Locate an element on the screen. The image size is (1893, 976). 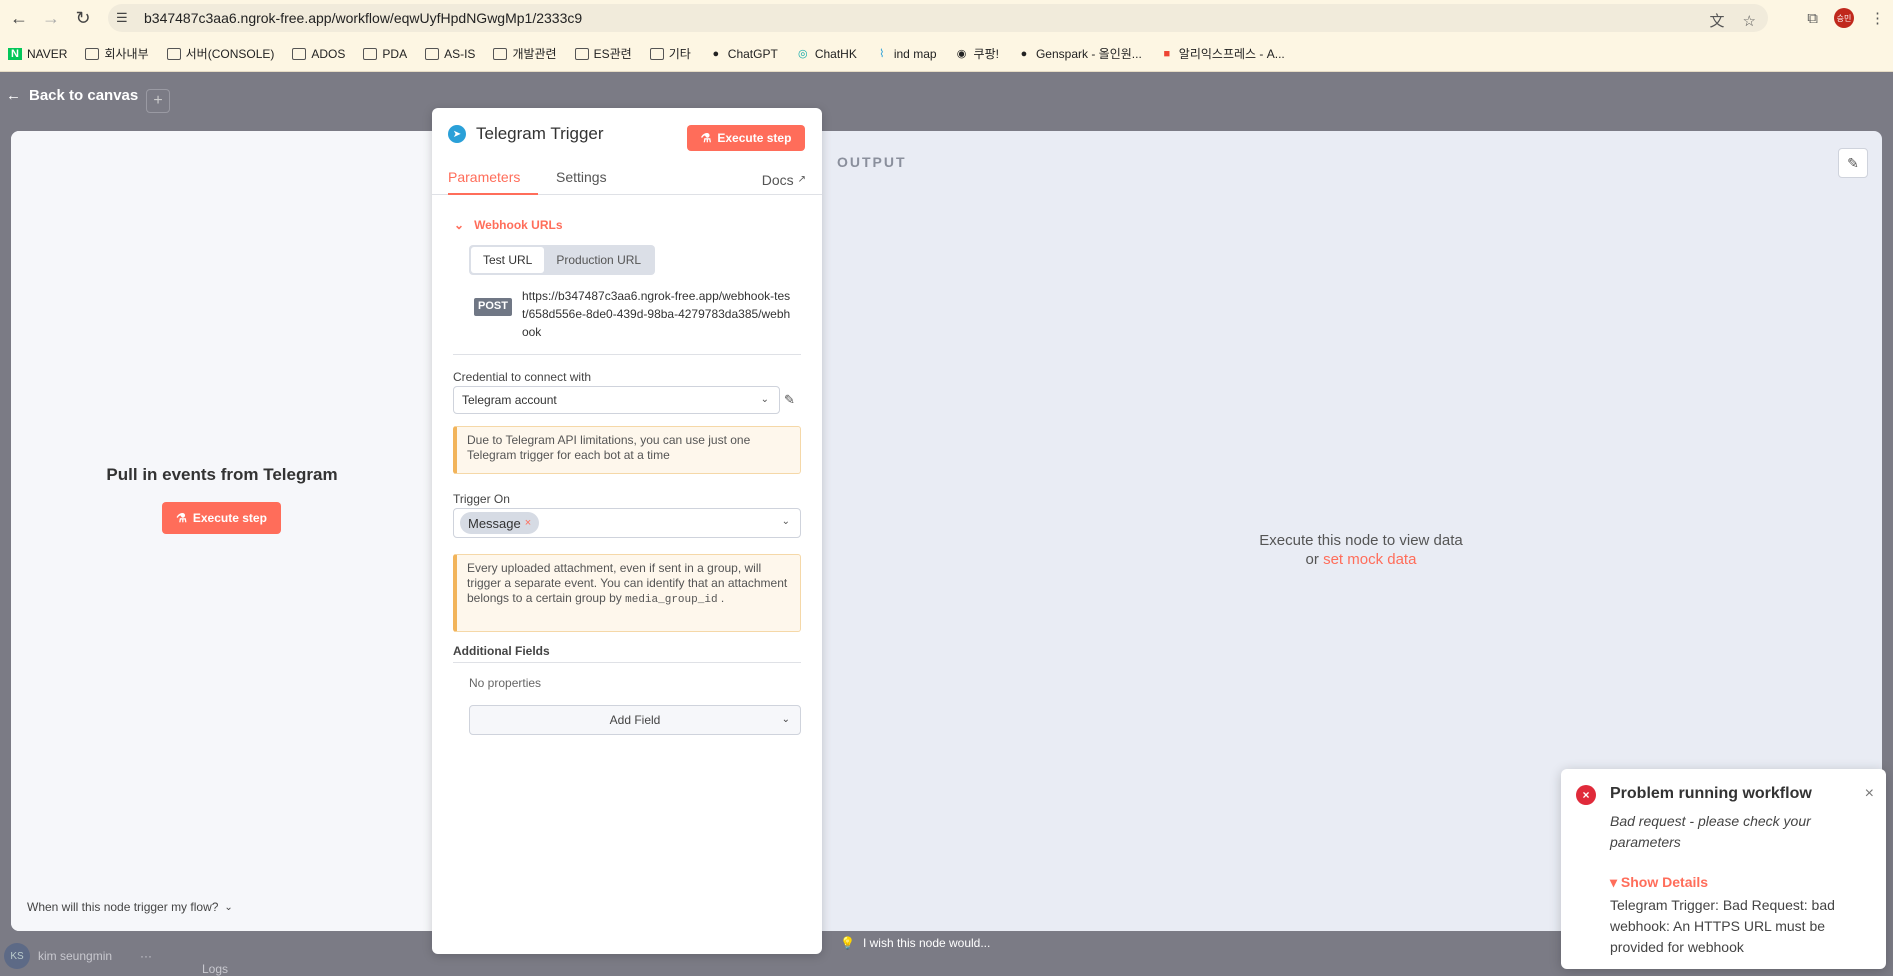
bookmark-star-icon: ☆ is located at coordinates (1749, 21).